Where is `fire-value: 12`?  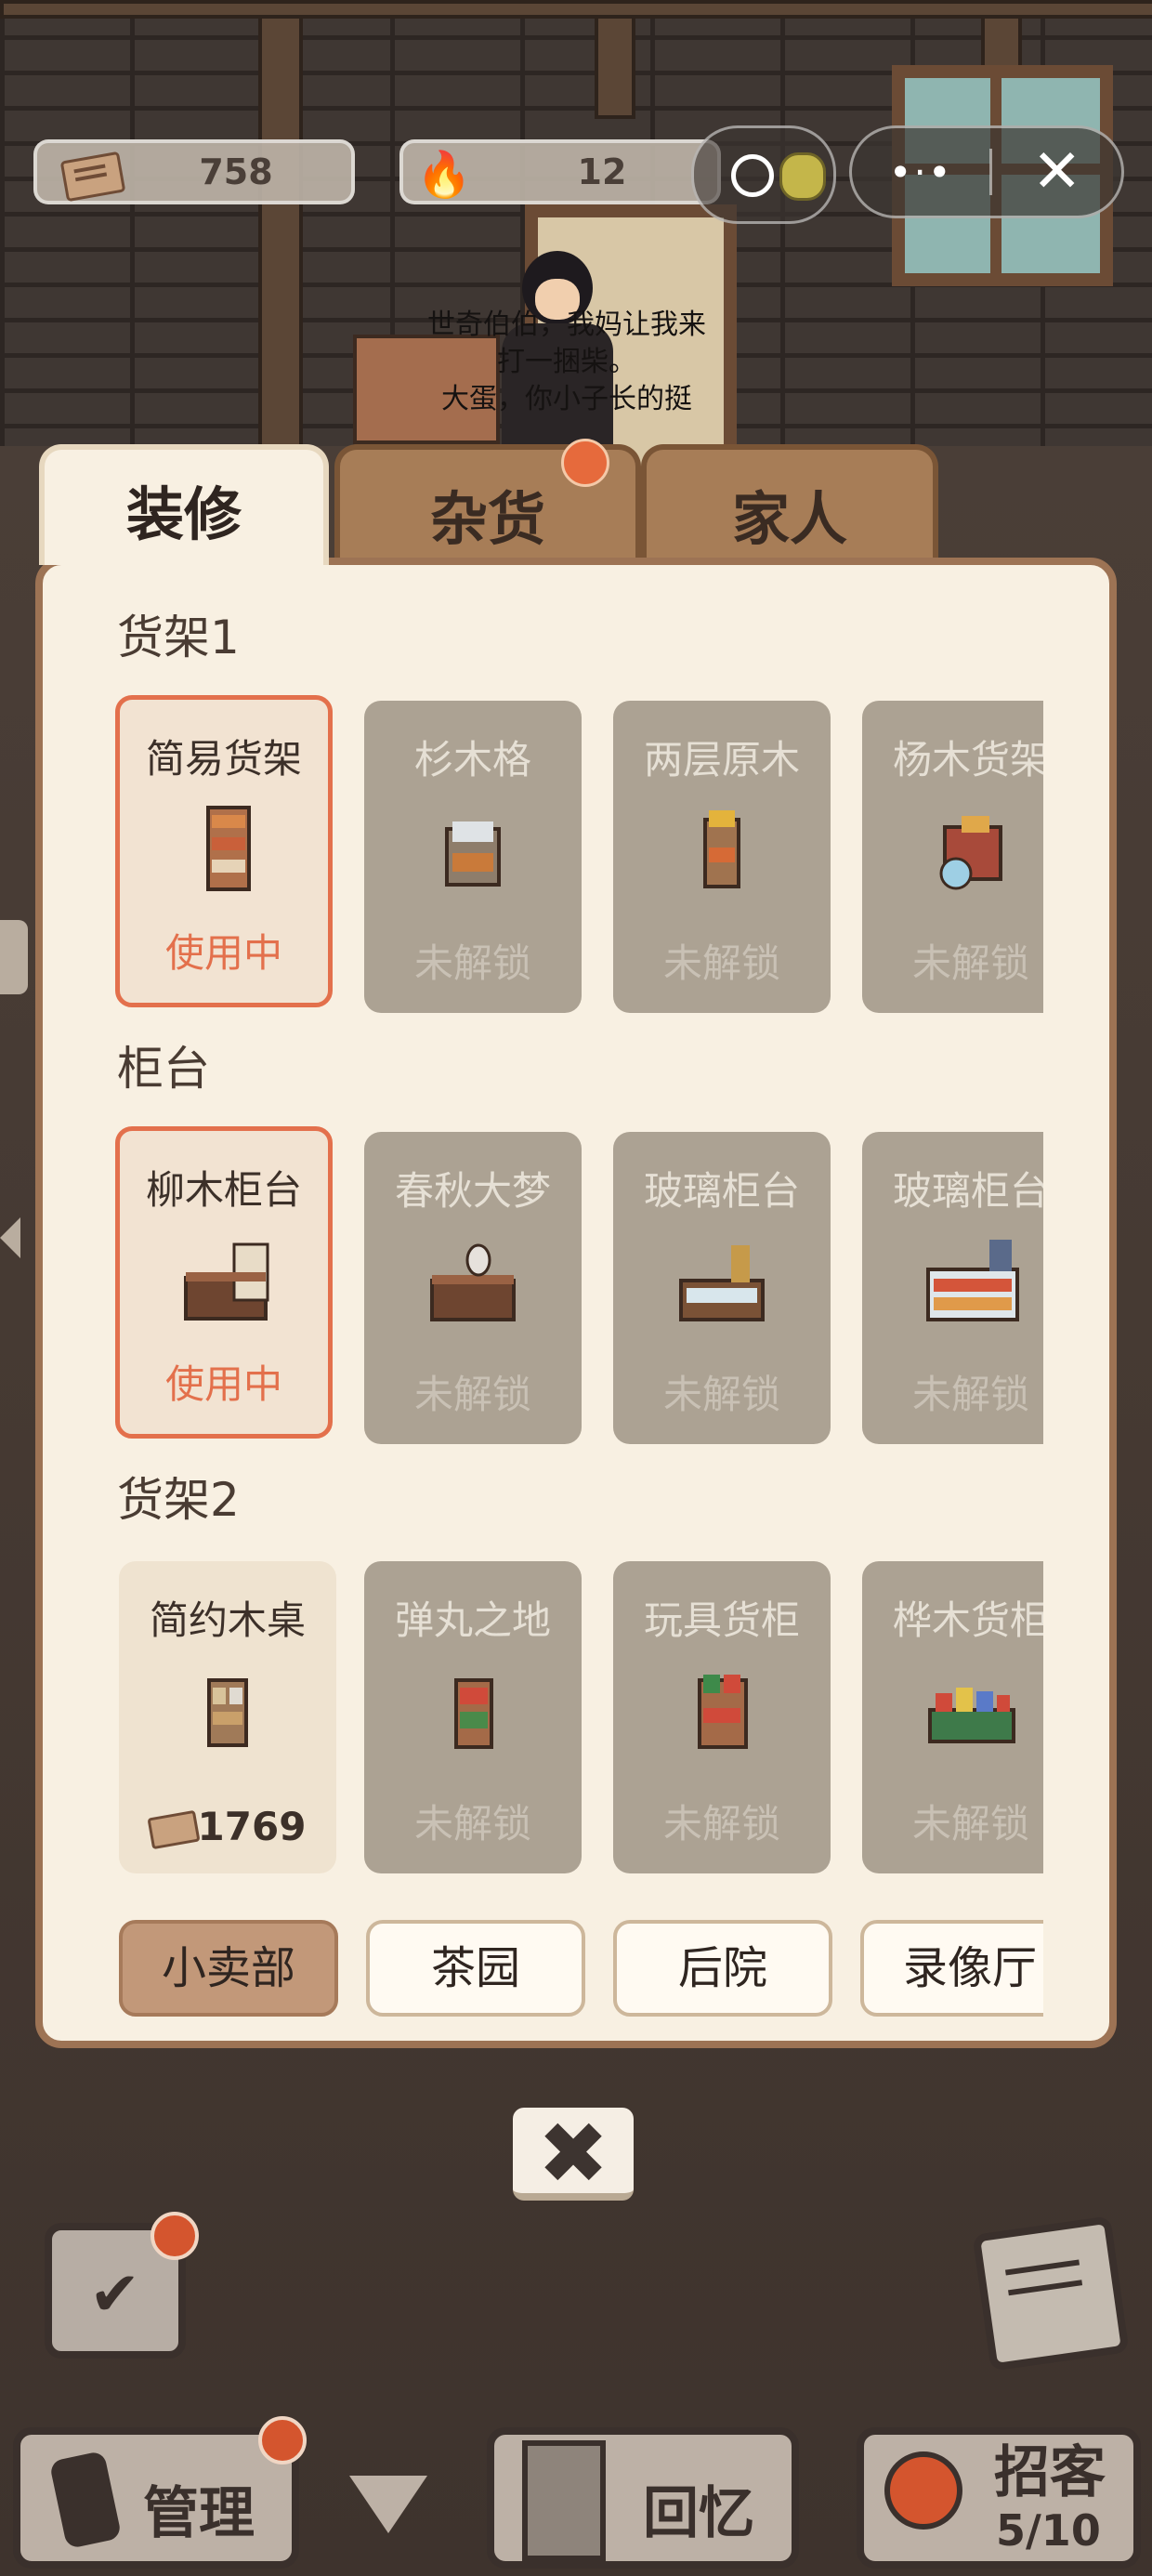 fire-value: 12 is located at coordinates (602, 171).